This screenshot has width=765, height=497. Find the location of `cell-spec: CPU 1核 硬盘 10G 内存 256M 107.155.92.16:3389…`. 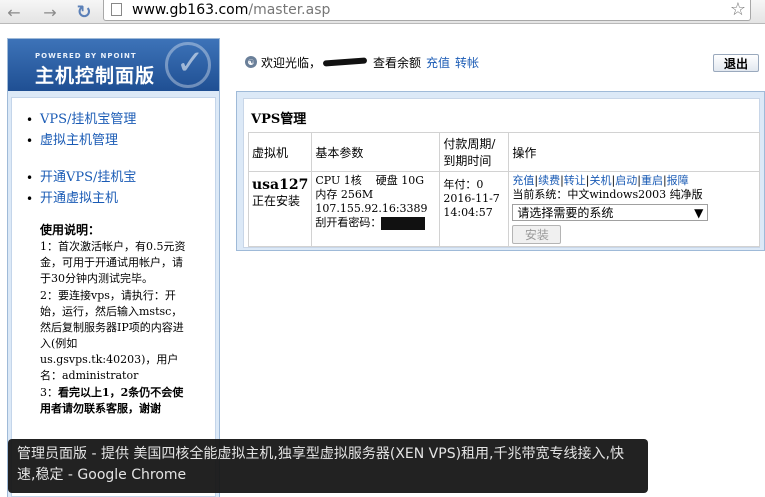

cell-spec: CPU 1核 硬盘 10G 内存 256M 107.155.92.16:3389… is located at coordinates (376, 209).